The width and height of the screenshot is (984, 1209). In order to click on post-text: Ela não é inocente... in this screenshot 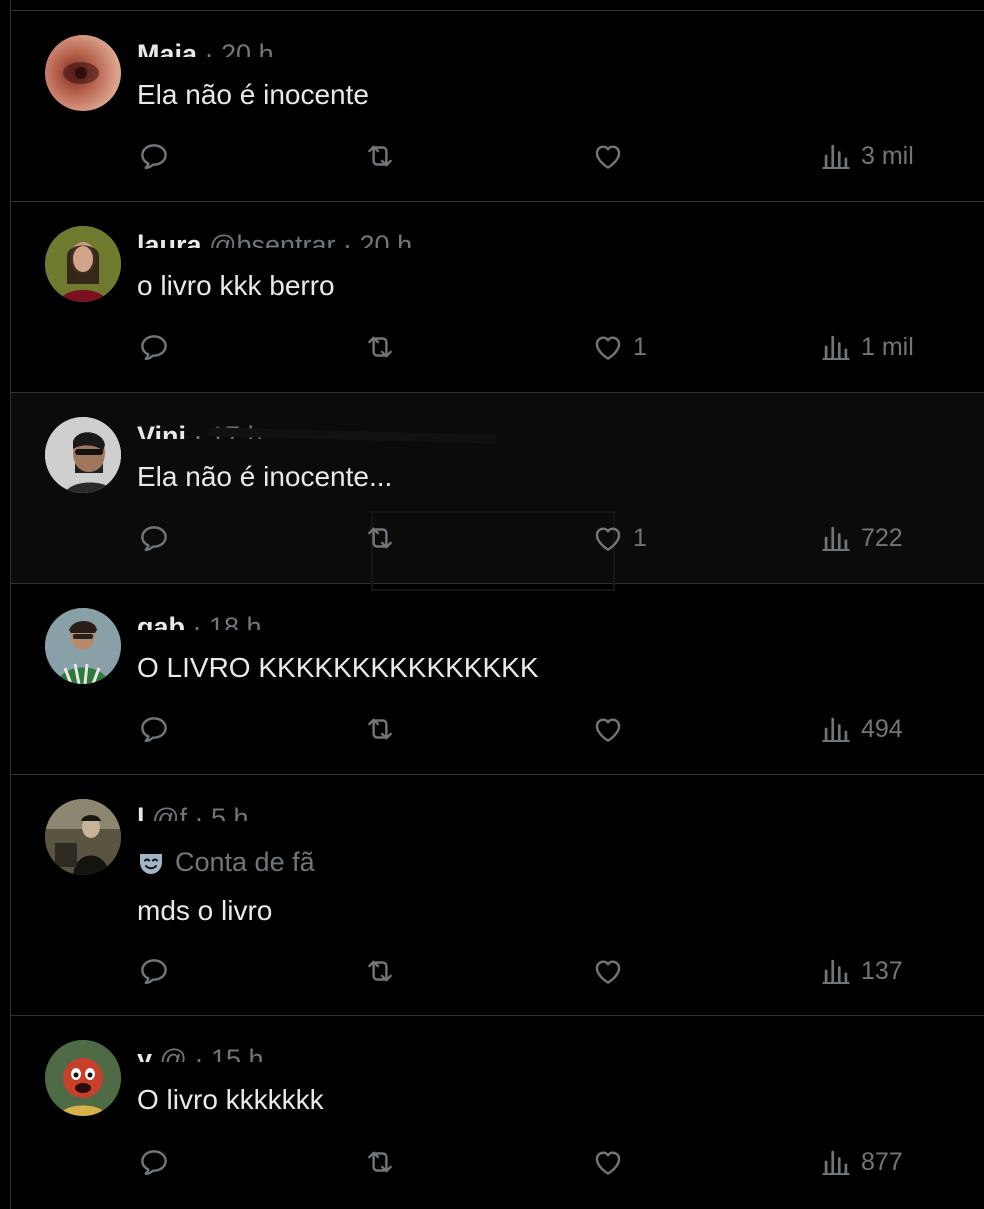, I will do `click(265, 476)`.